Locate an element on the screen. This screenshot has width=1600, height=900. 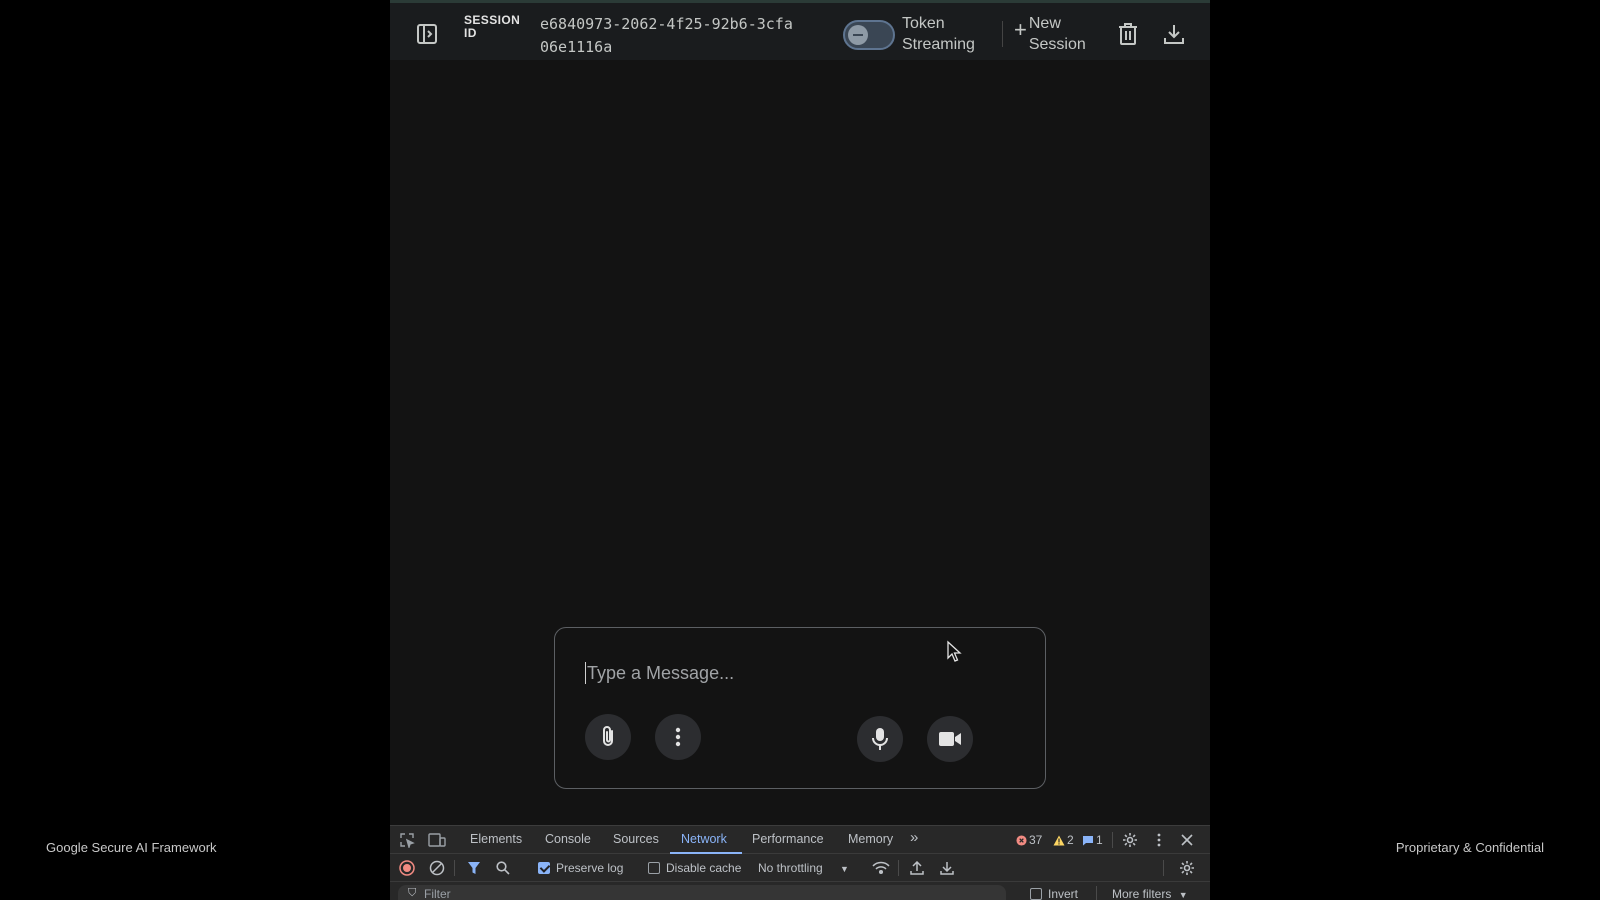
message-input is located at coordinates (787, 673).